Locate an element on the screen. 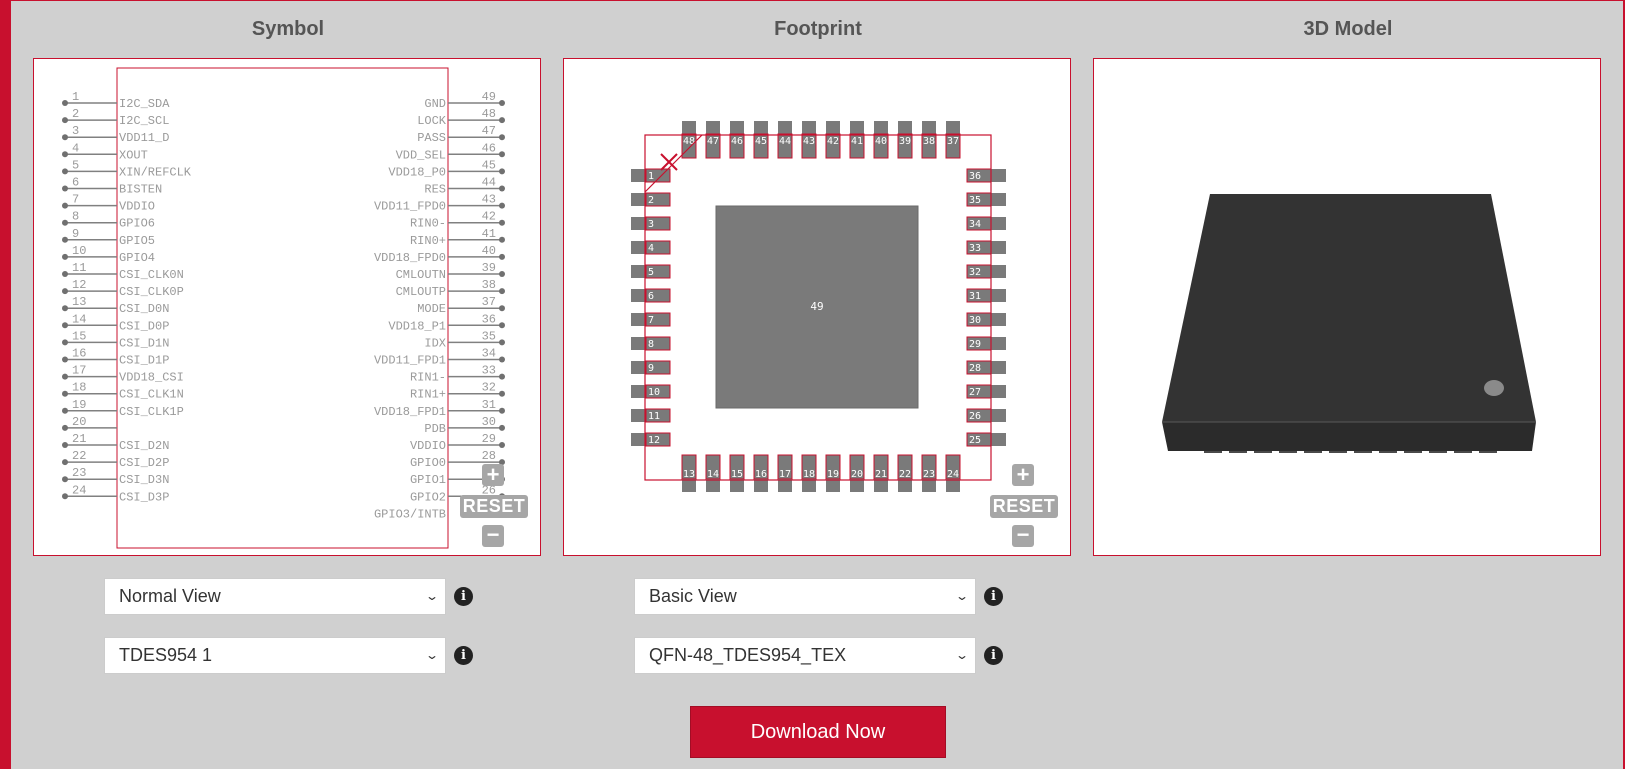 The height and width of the screenshot is (769, 1625). symbol-zoom-controls: + RESET − is located at coordinates (494, 505).